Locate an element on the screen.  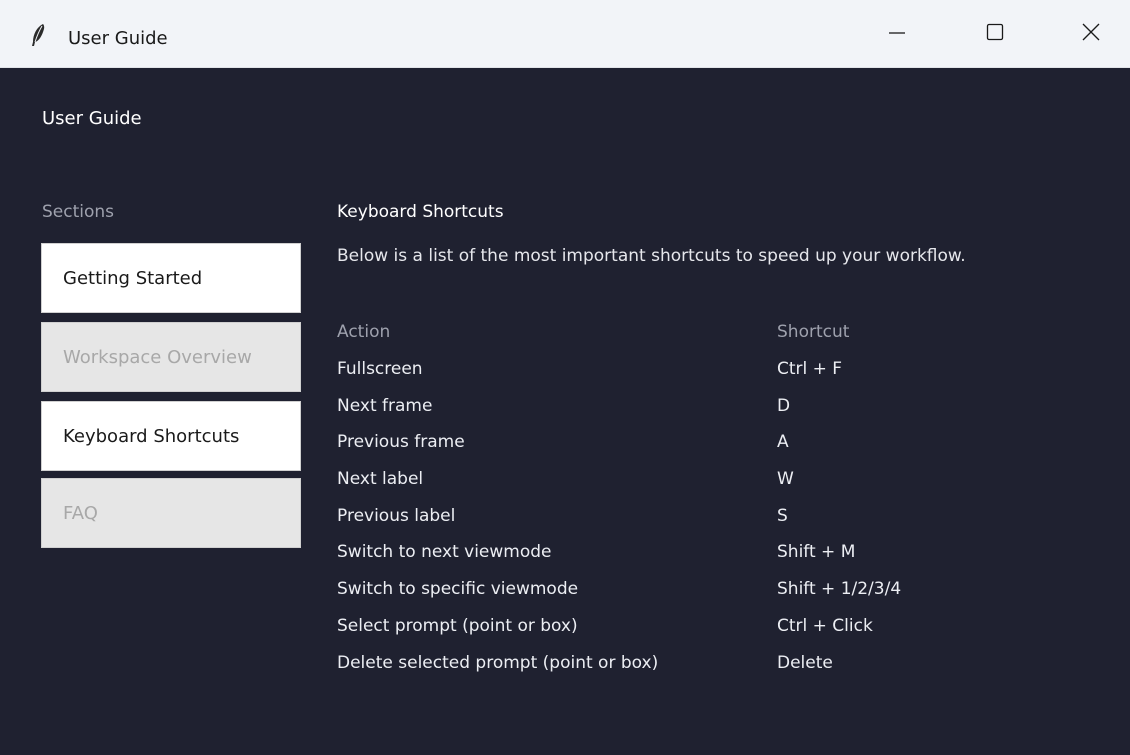
maximize-icon is located at coordinates (995, 34).